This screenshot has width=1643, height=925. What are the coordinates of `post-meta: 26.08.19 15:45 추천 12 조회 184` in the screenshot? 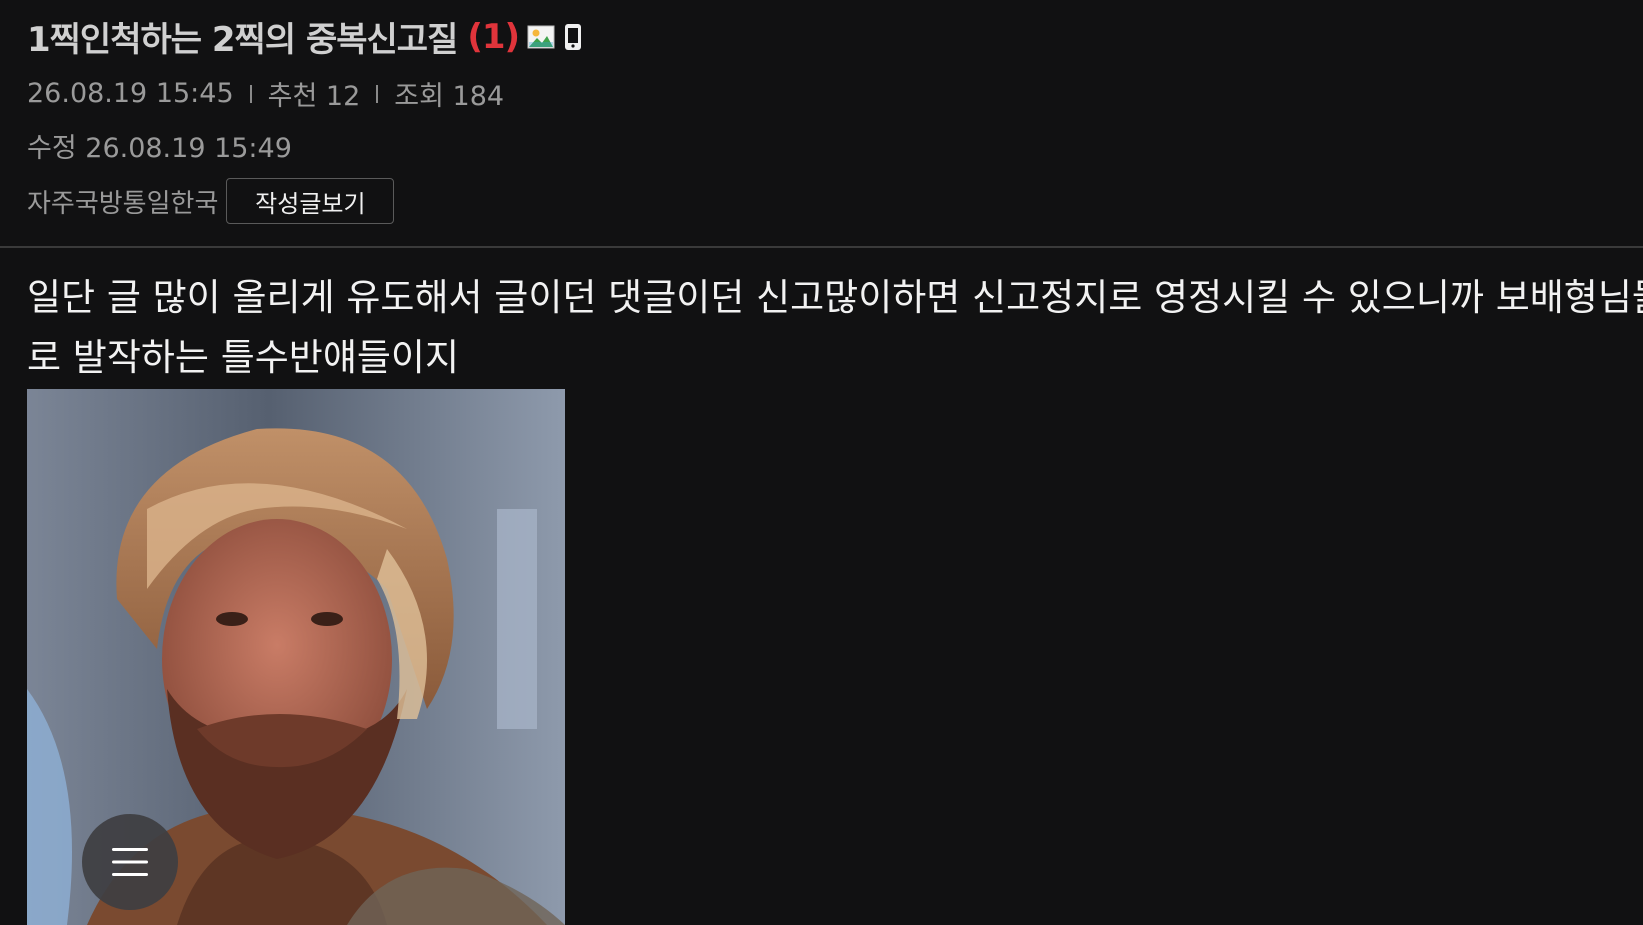 It's located at (265, 93).